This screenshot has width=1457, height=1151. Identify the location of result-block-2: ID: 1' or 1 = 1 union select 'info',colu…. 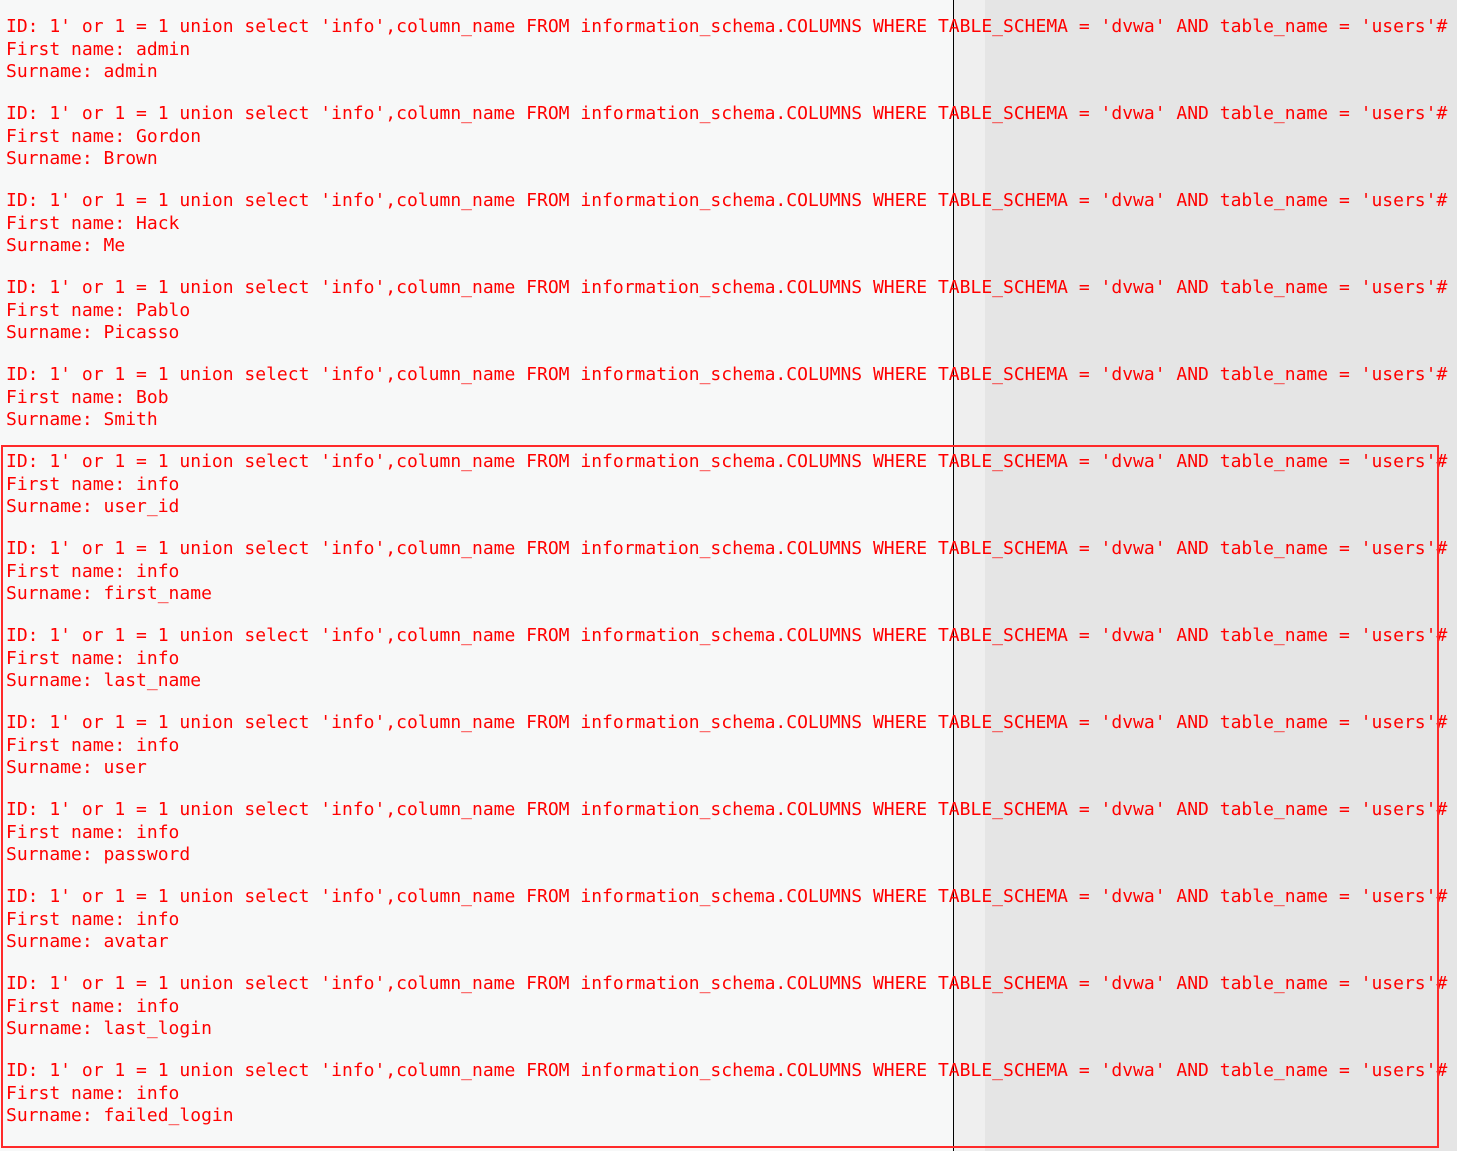
(727, 146).